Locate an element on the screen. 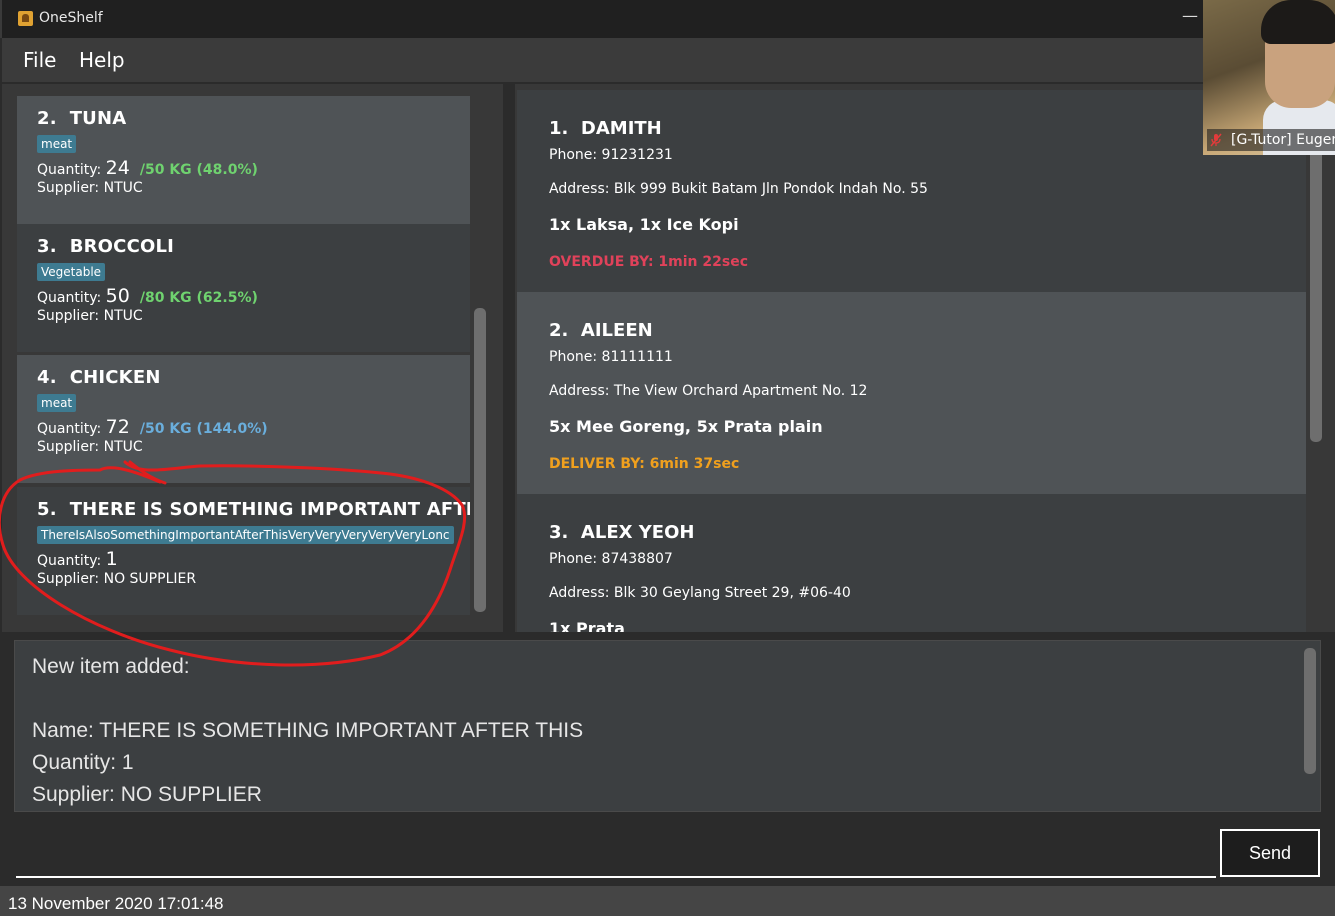 This screenshot has height=916, width=1335. item-max-quantity: /50 KG (48.0%) is located at coordinates (198, 170).